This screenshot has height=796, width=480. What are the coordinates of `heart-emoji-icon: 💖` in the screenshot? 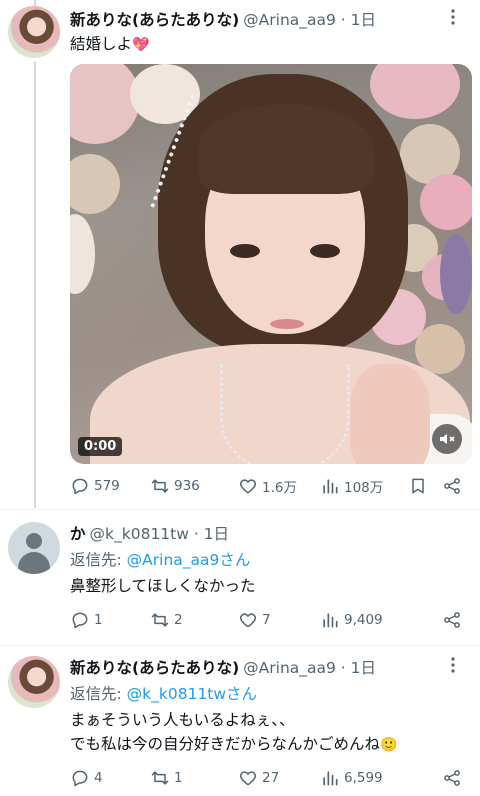 It's located at (141, 45).